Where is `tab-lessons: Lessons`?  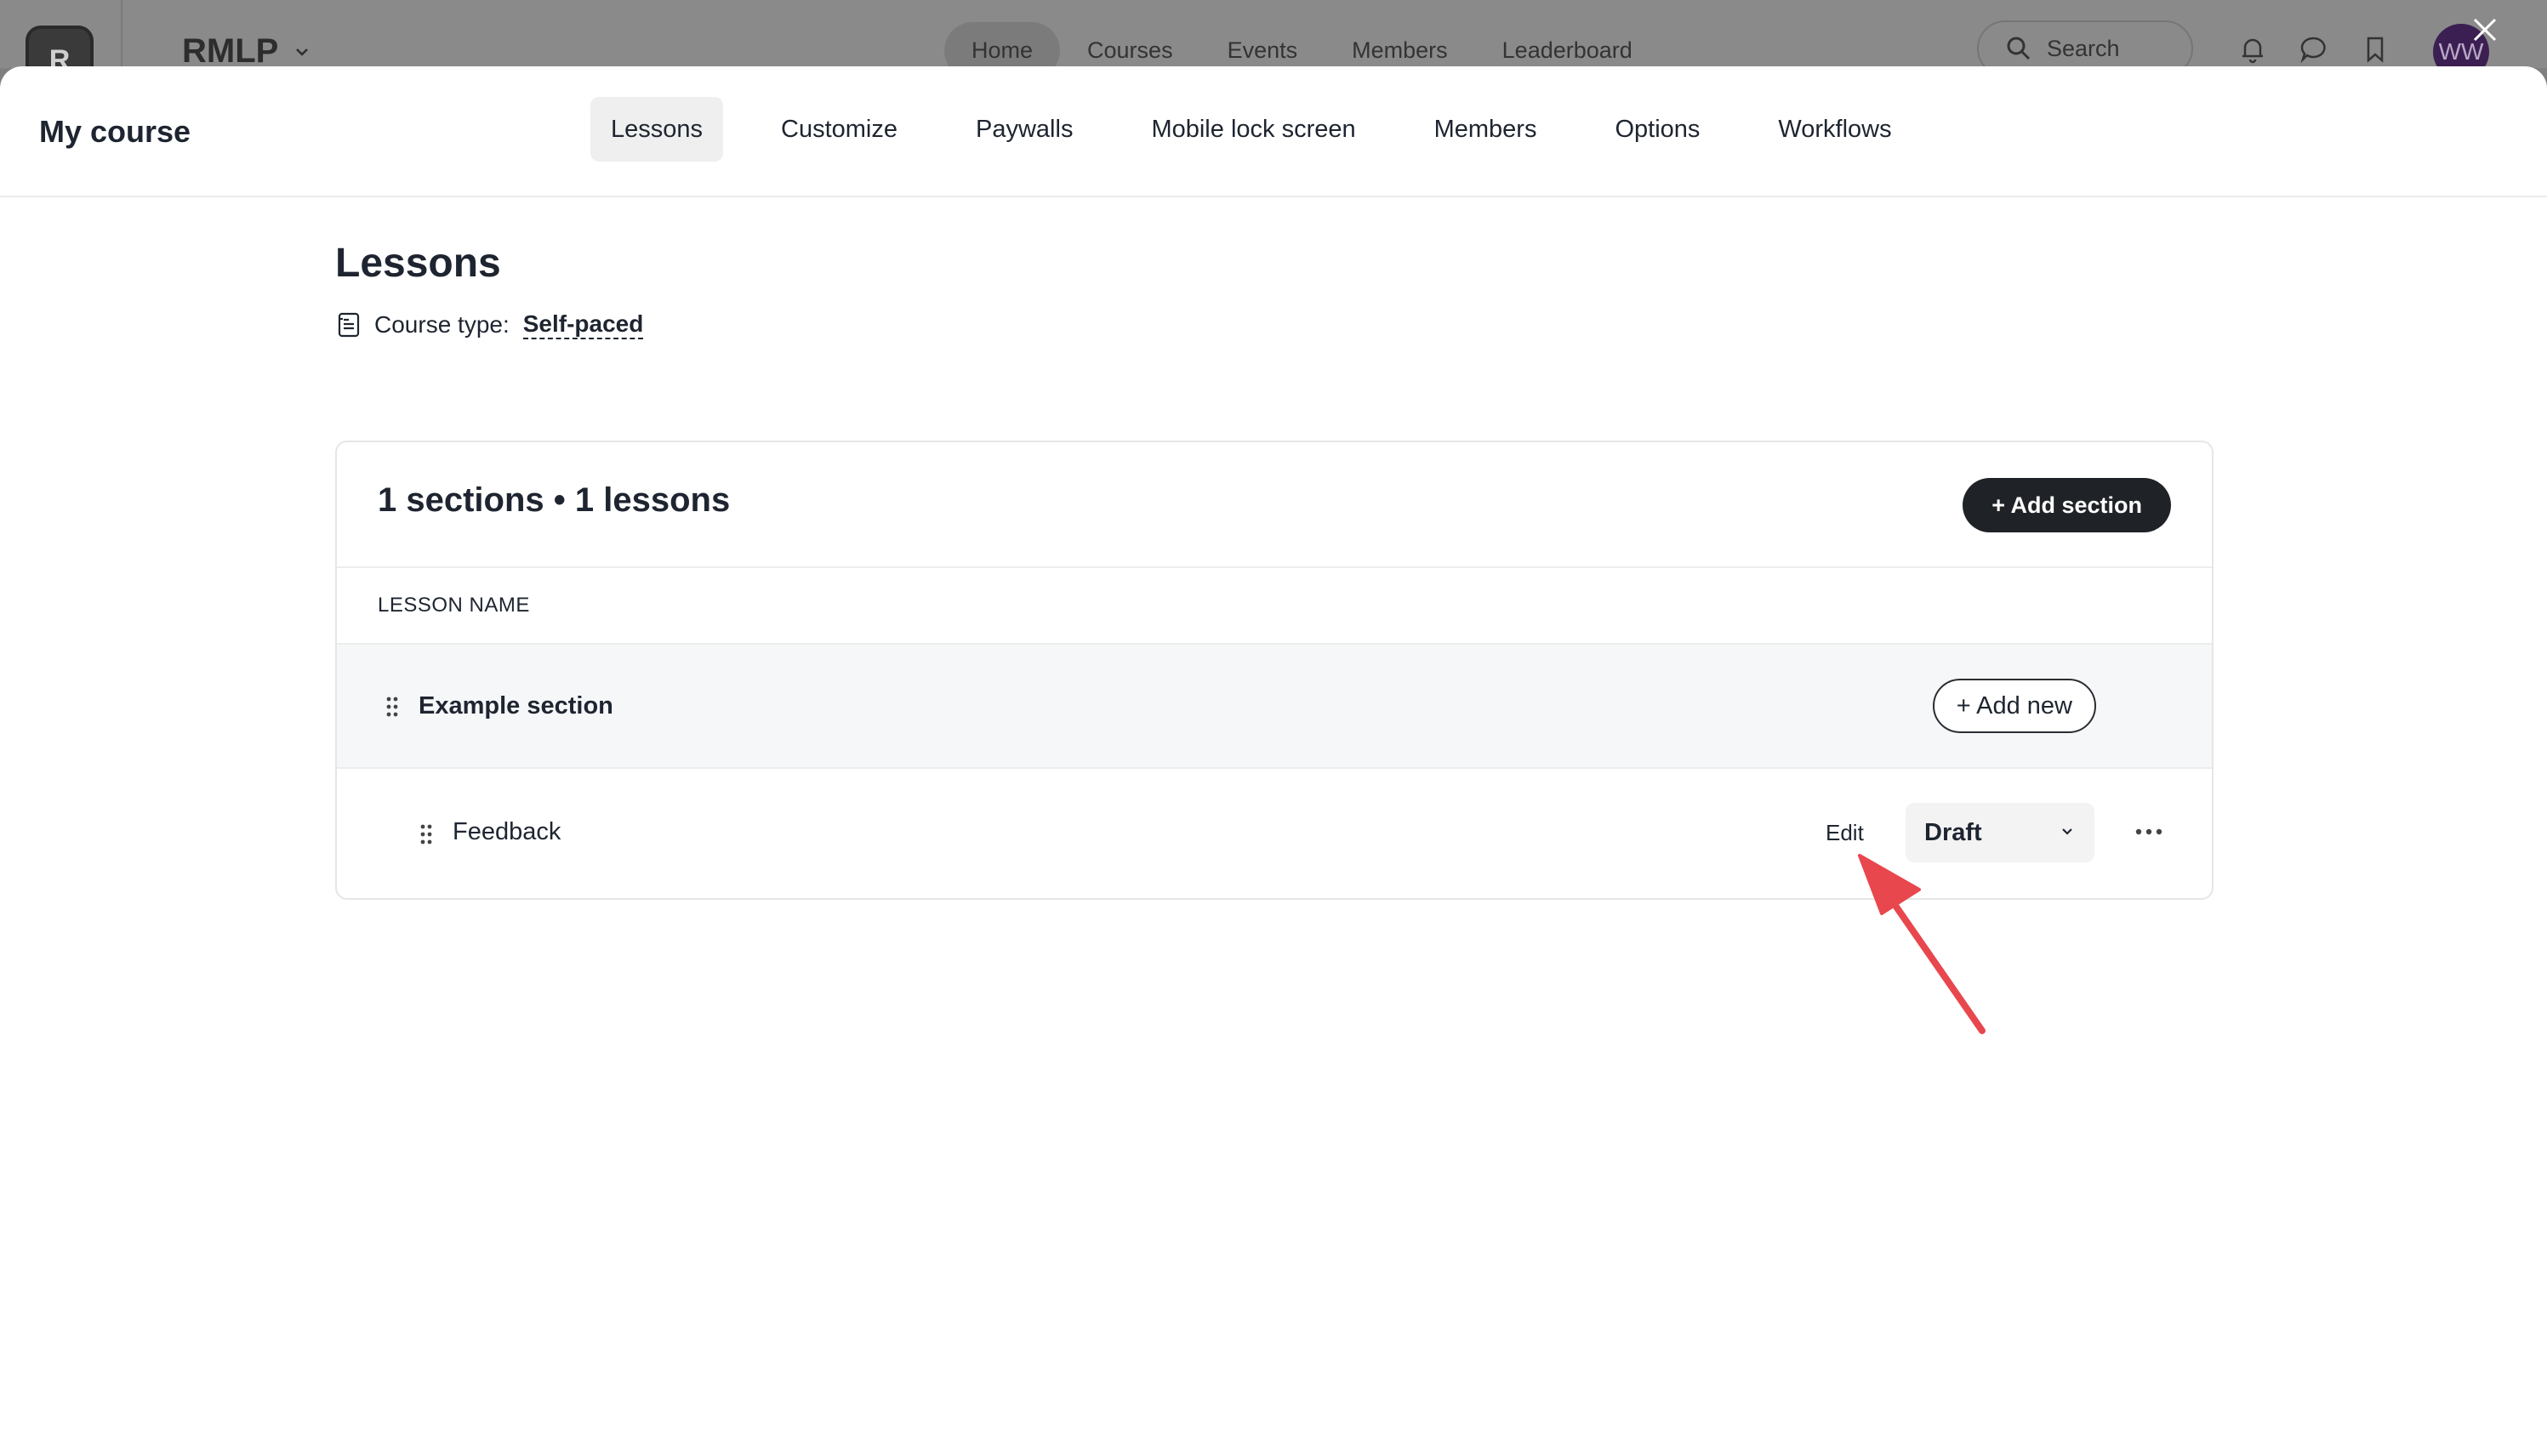
tab-lessons: Lessons is located at coordinates (657, 129).